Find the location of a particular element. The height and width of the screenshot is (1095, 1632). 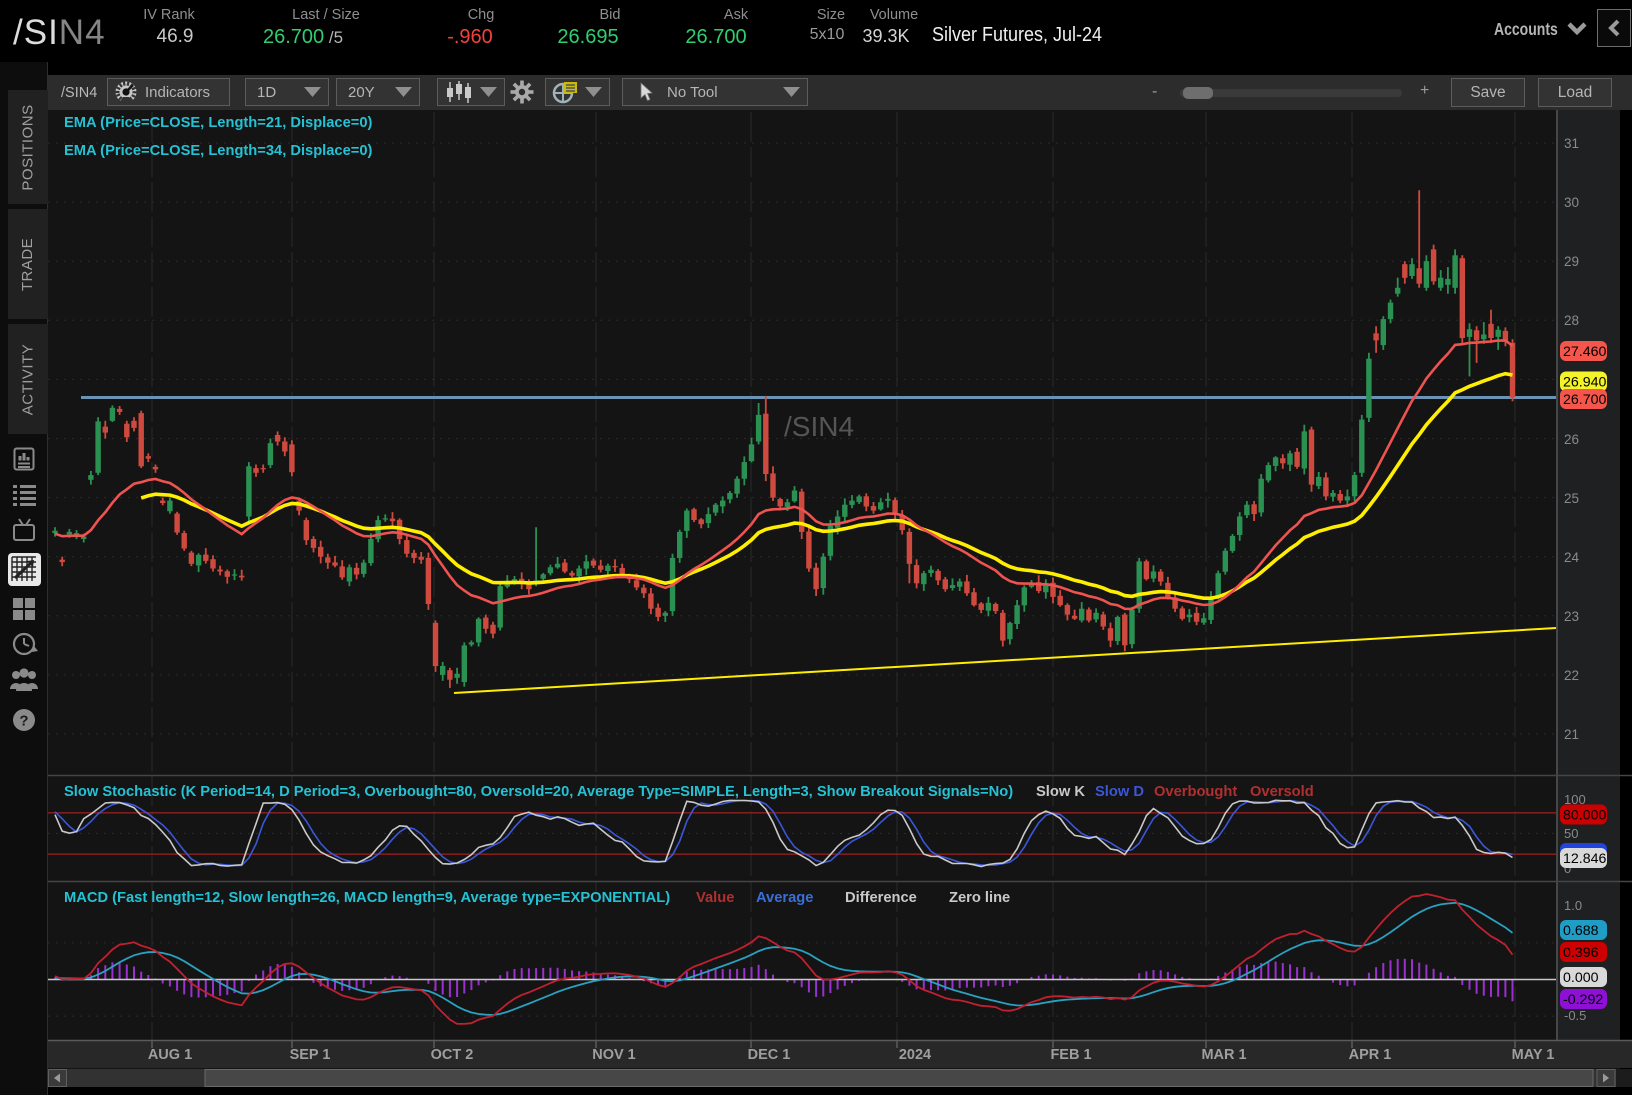

svg-text: 28 is located at coordinates (1571, 320).